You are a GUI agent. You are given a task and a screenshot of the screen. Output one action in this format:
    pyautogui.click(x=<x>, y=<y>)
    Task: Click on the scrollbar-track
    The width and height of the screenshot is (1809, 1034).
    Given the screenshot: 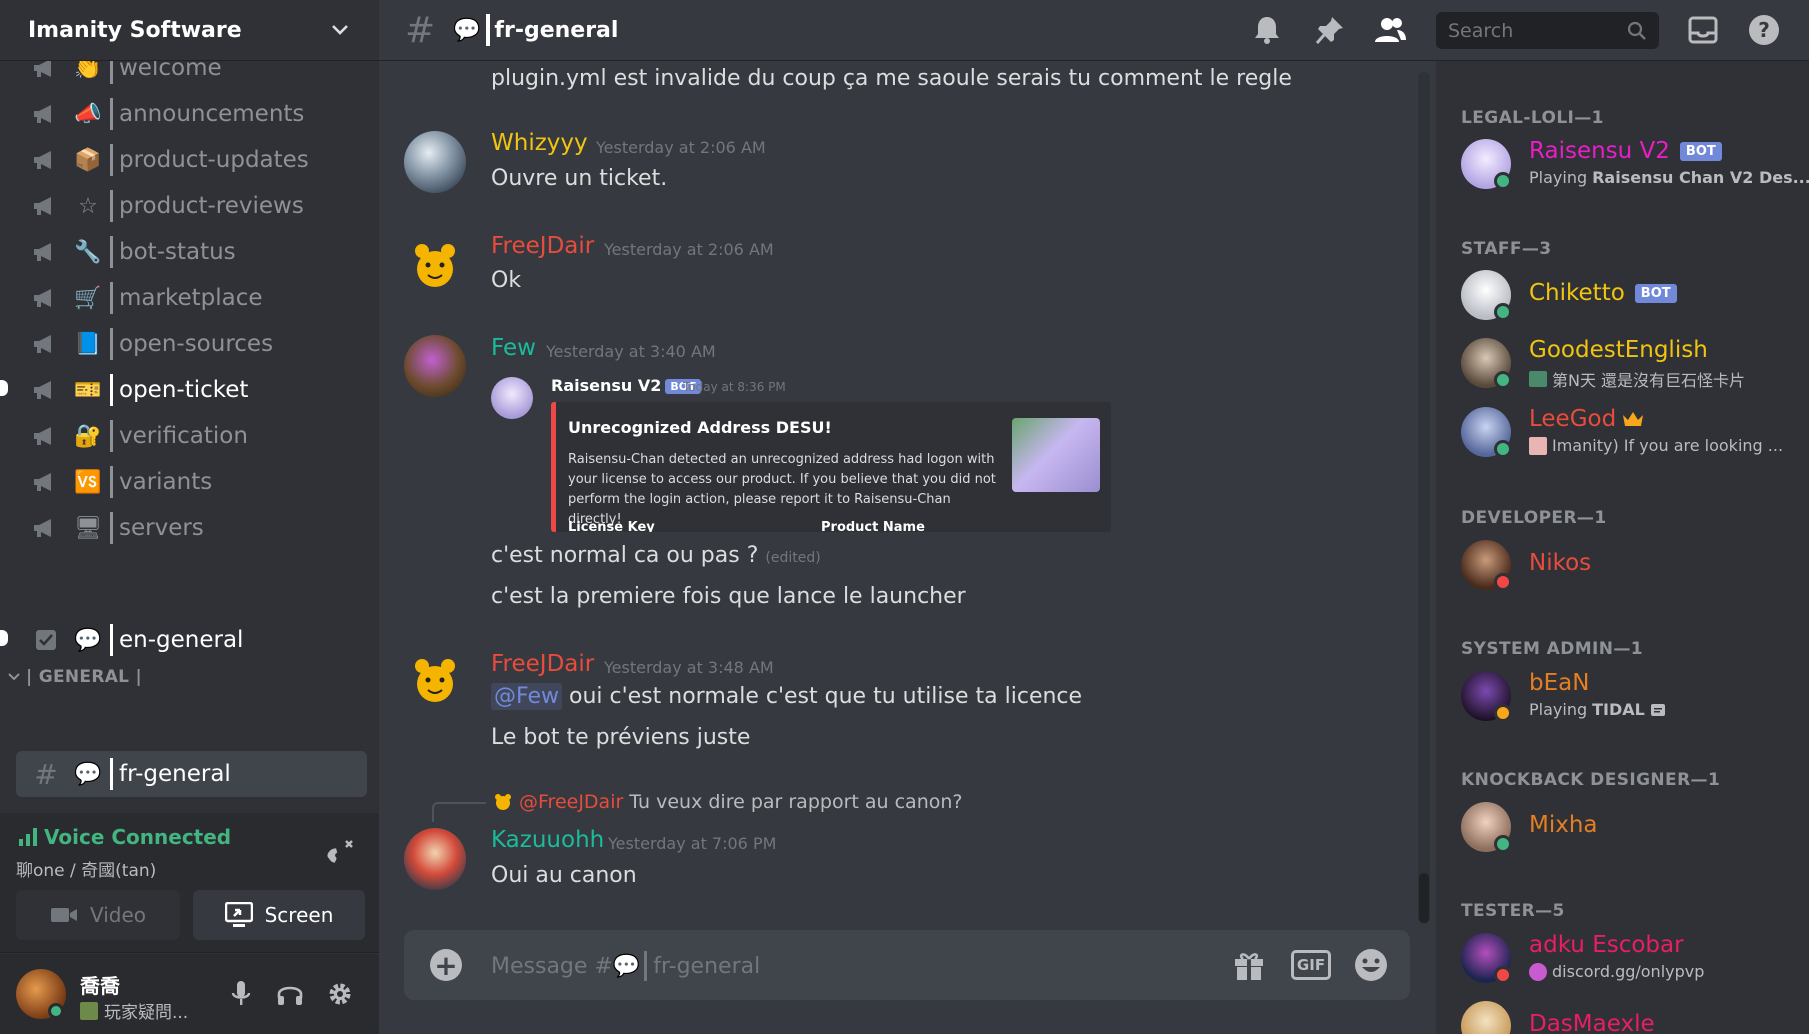 What is the action you would take?
    pyautogui.click(x=1424, y=498)
    